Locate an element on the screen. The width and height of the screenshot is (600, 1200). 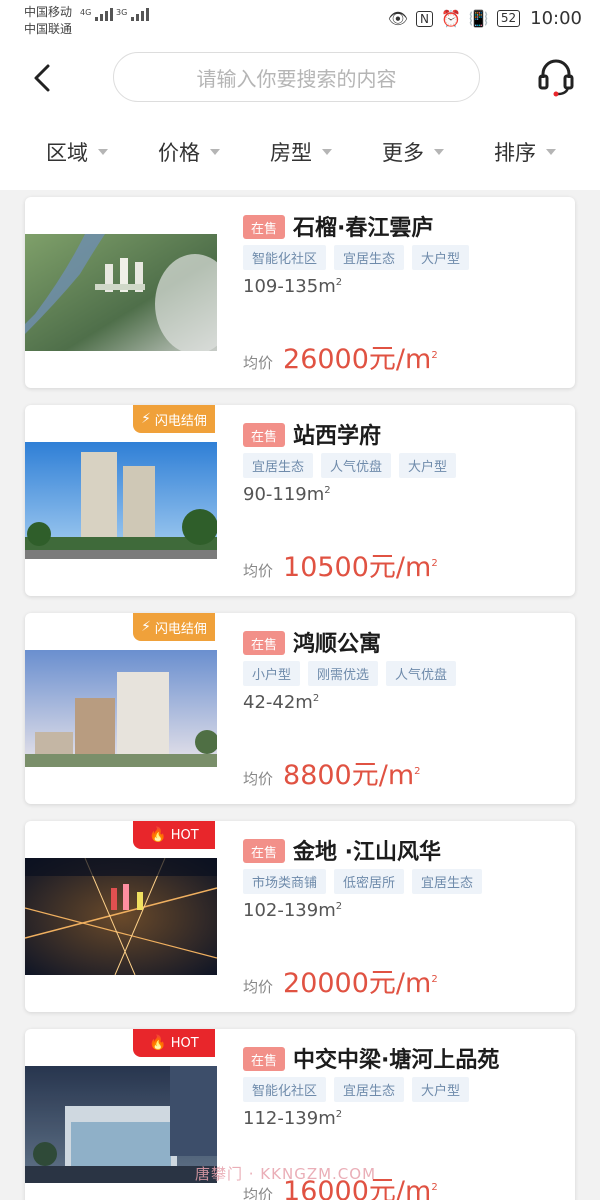
vibrate-icon: 📳 is located at coordinates (478, 18).